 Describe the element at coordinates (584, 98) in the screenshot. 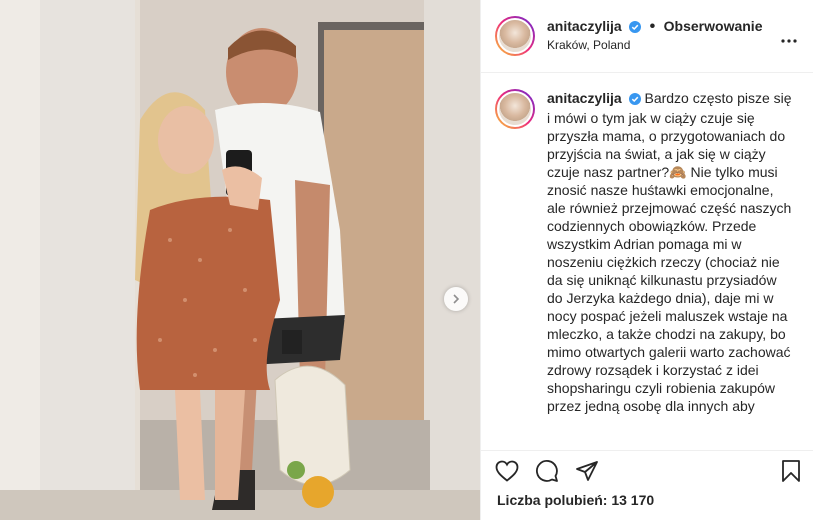

I see `caption-username: anitaczylija` at that location.